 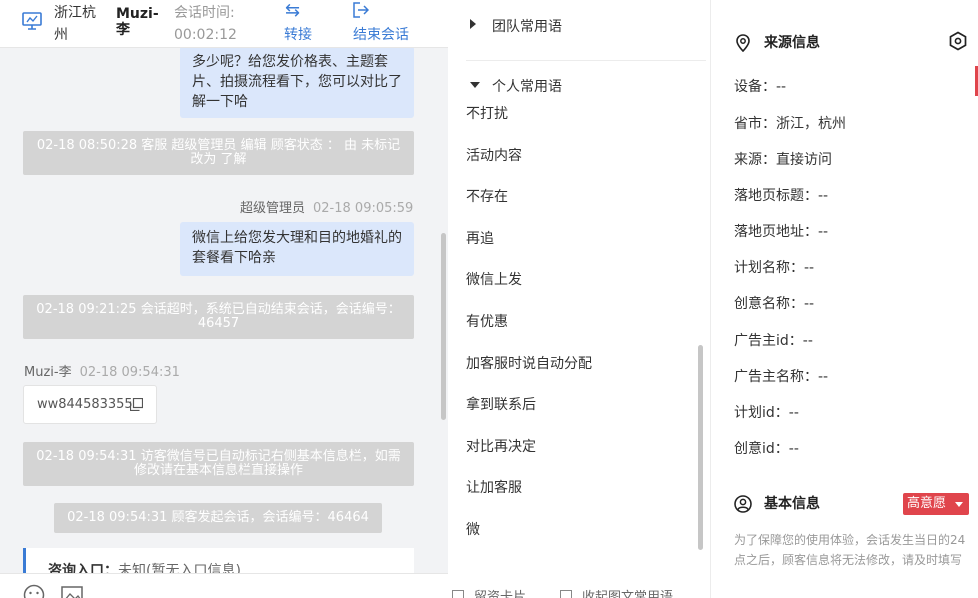 What do you see at coordinates (494, 487) in the screenshot?
I see `phrase-item: 让加客服` at bounding box center [494, 487].